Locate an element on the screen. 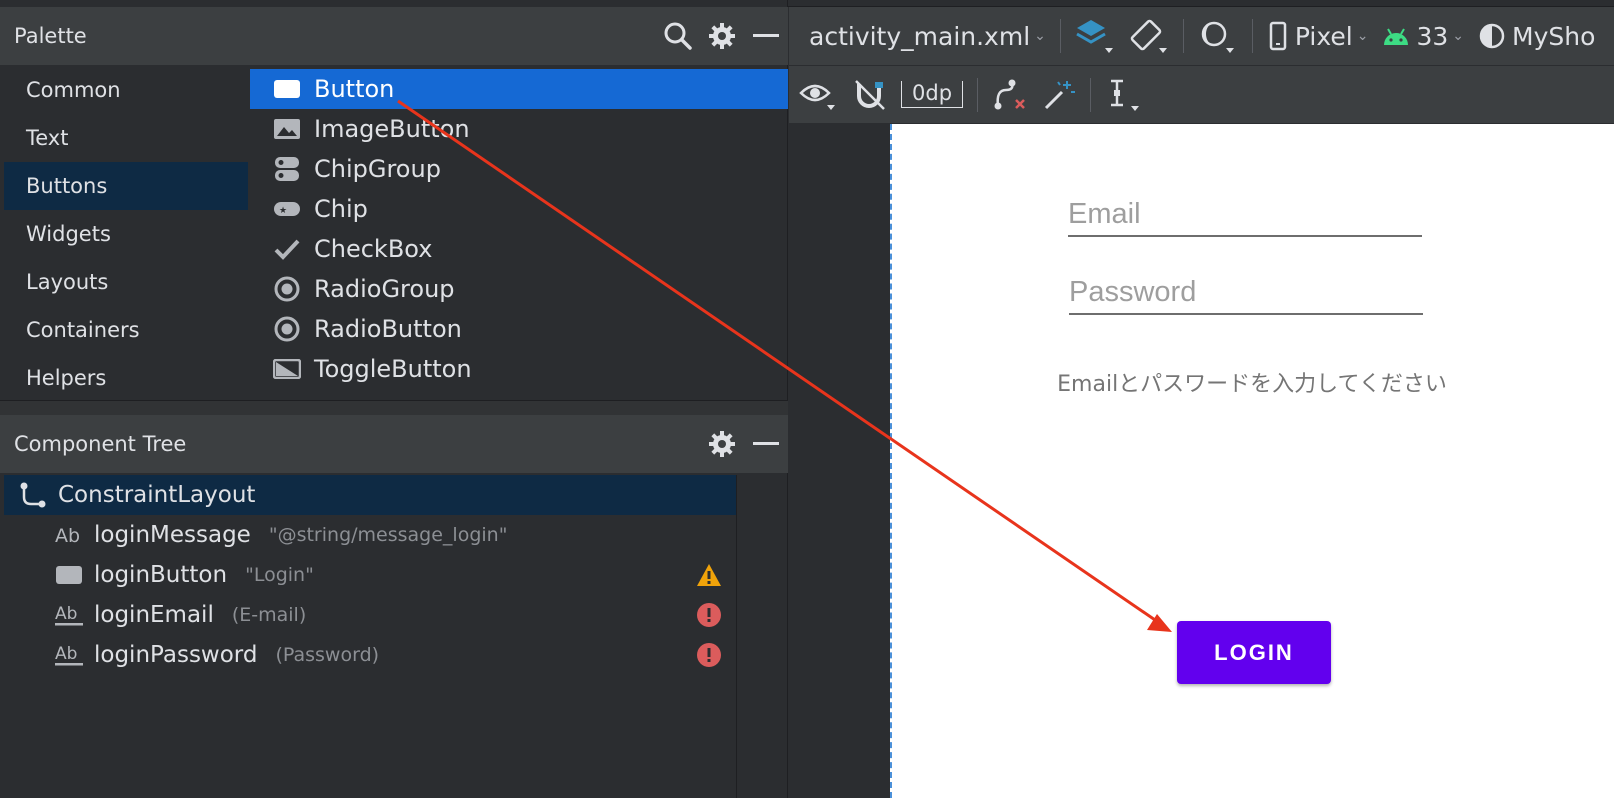  clear-constraints-icon is located at coordinates (1010, 95).